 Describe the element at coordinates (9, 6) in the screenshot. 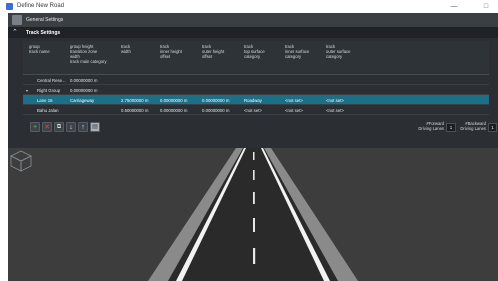

I see `app-icon` at that location.